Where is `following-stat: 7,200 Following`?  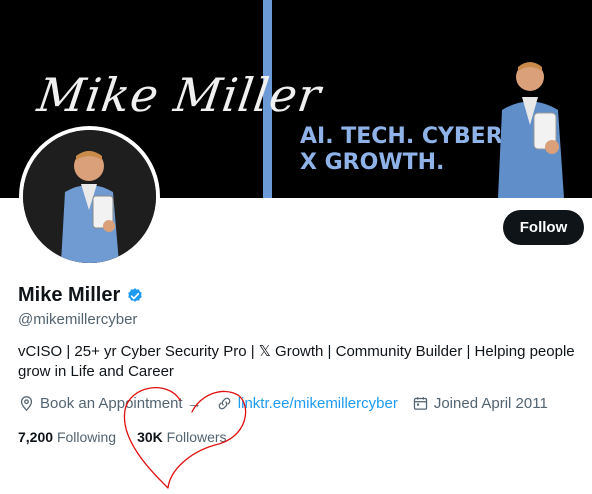
following-stat: 7,200 Following is located at coordinates (67, 437).